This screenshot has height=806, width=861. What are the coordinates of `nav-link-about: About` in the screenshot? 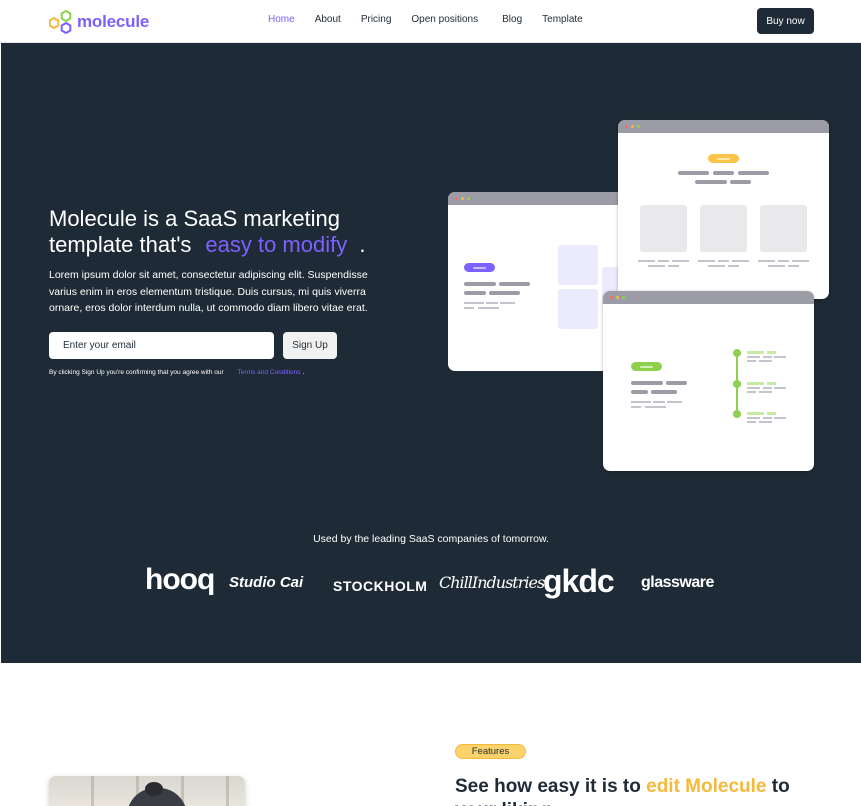 It's located at (328, 19).